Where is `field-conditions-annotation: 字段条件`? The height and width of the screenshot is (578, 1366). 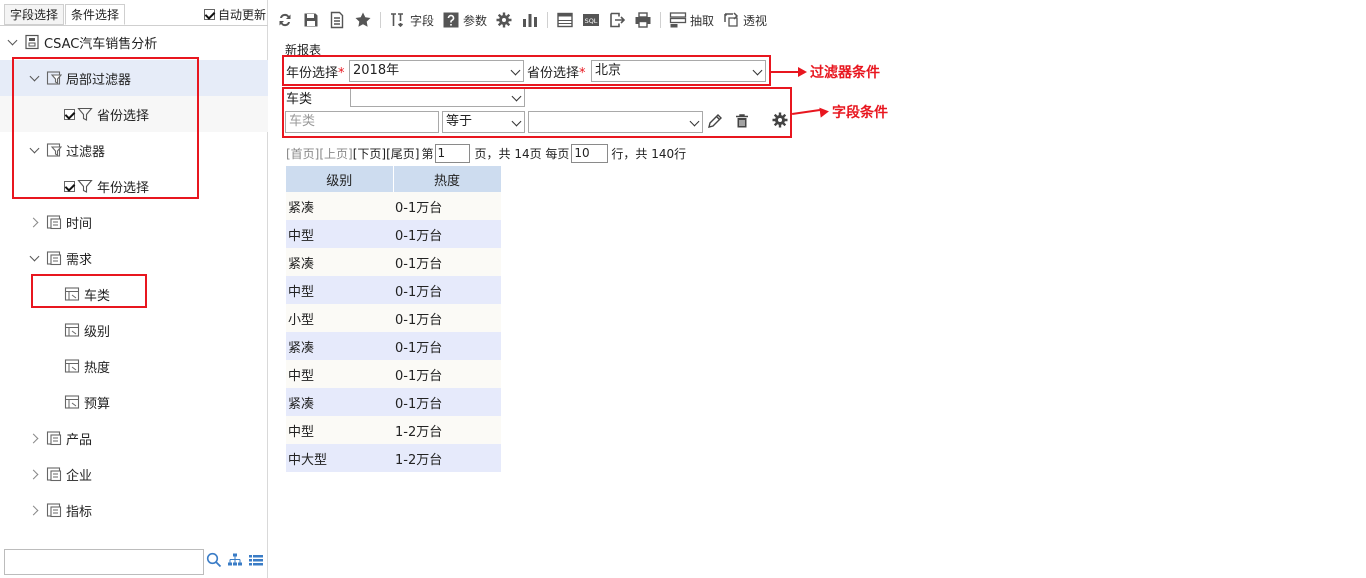 field-conditions-annotation: 字段条件 is located at coordinates (839, 112).